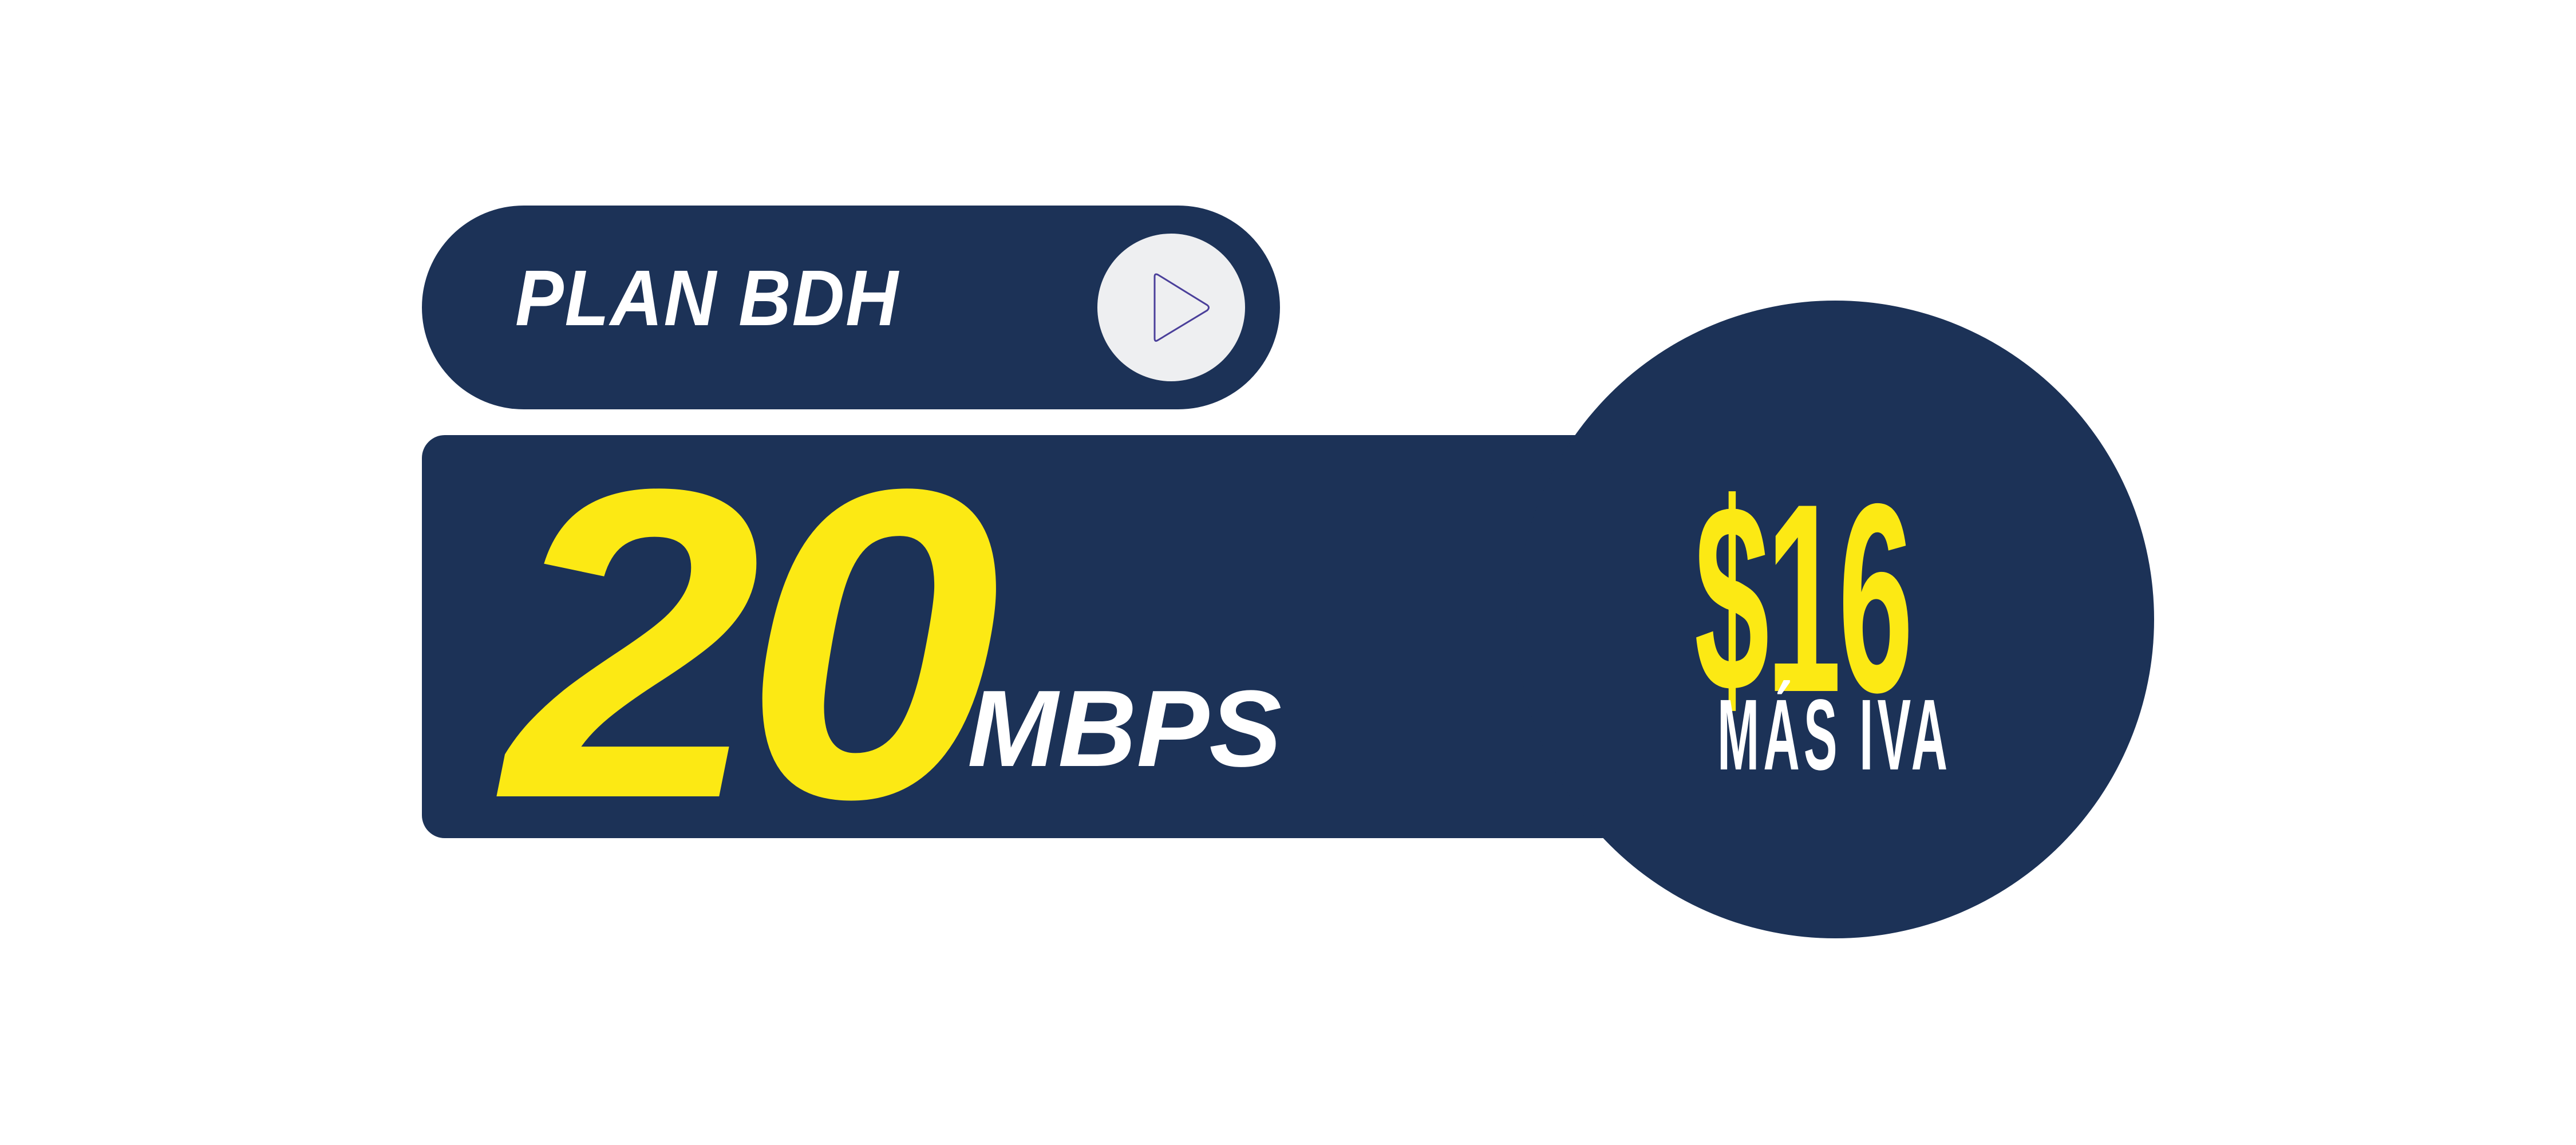 The image size is (2576, 1145). Describe the element at coordinates (707, 298) in the screenshot. I see `plan-title: PLAN BDH` at that location.